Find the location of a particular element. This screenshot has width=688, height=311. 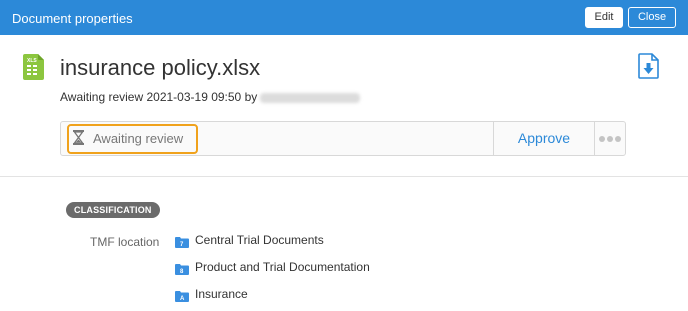

document-meta: Awaiting review 2021-03-19 09:50 by is located at coordinates (210, 97).